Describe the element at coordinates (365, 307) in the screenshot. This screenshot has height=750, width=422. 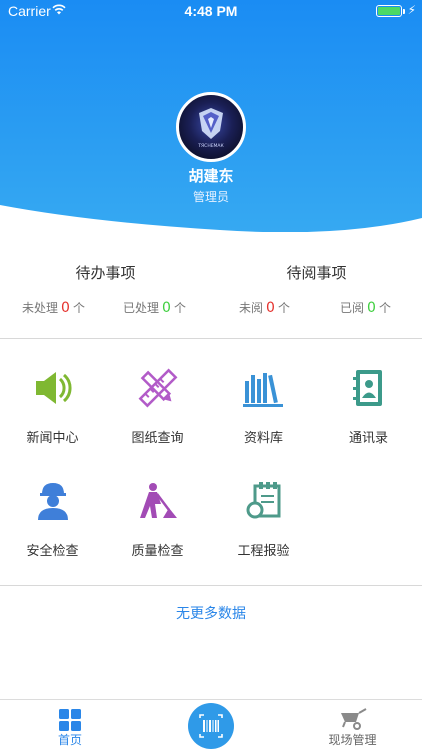
I see `toread-read: 已阅 0 个` at that location.